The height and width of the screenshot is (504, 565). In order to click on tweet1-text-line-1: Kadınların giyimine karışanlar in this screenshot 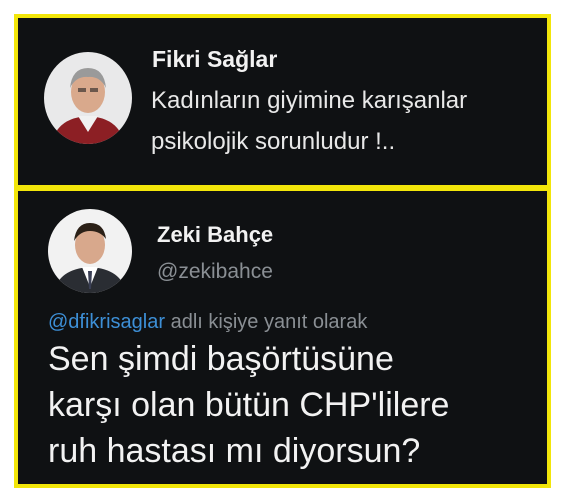, I will do `click(309, 100)`.